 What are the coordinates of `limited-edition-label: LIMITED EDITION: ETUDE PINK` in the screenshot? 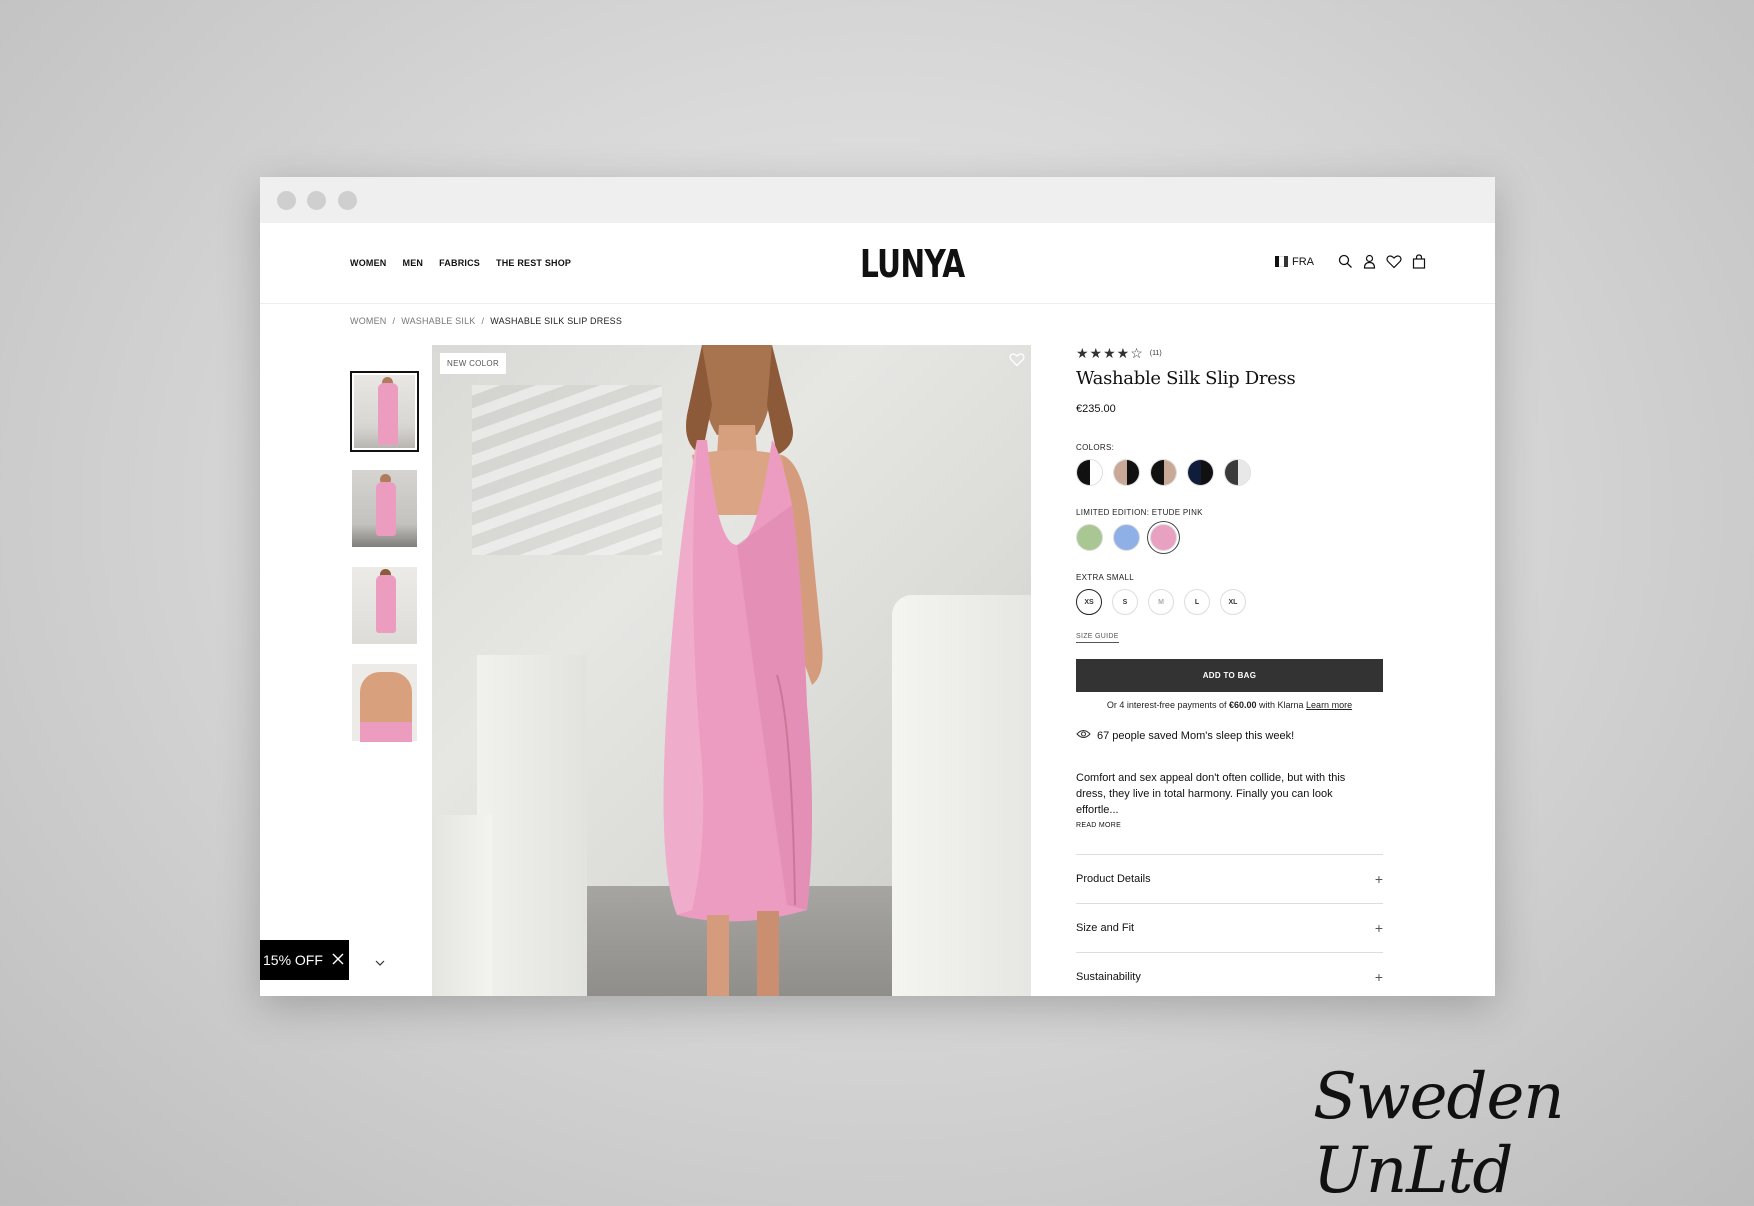 It's located at (1139, 512).